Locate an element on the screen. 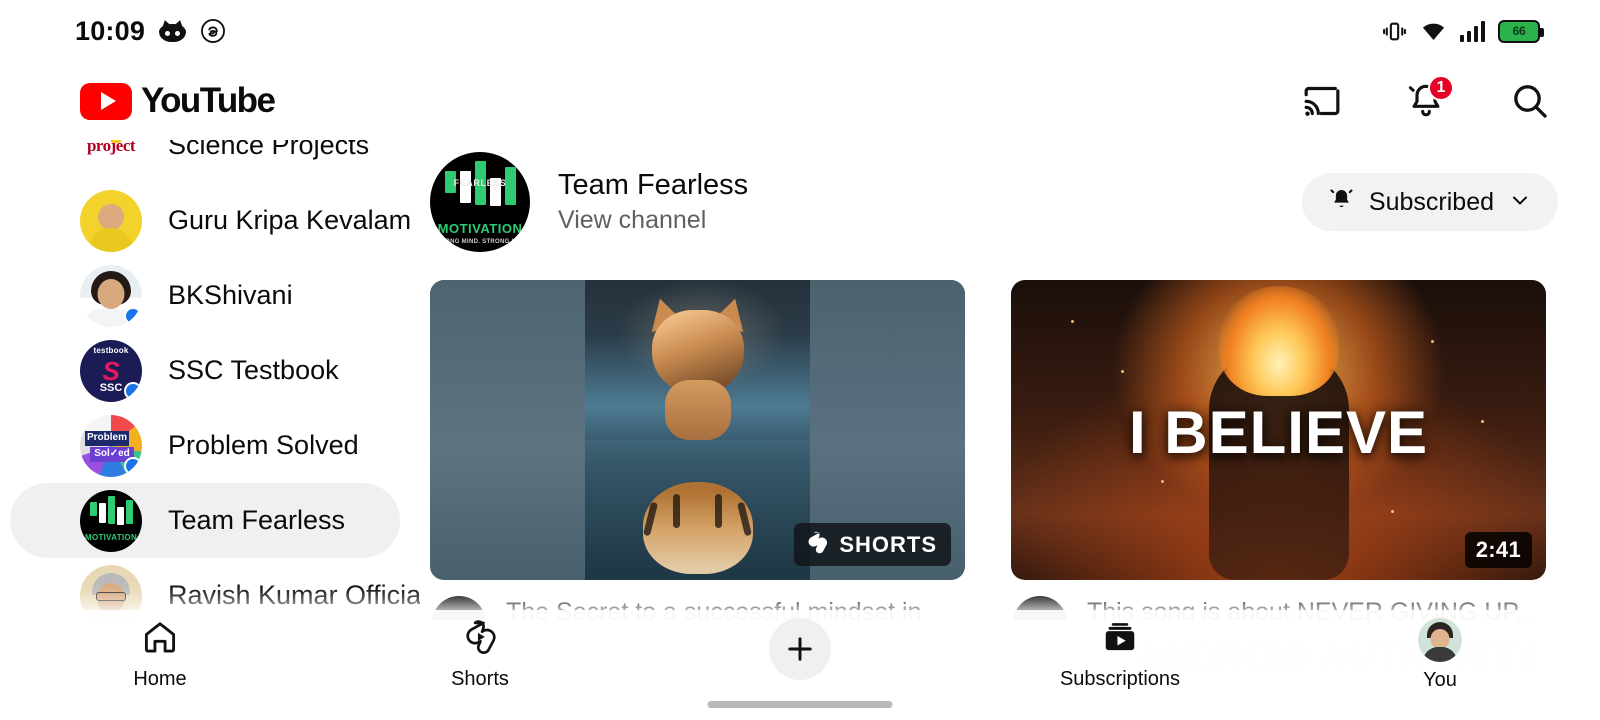 The image size is (1600, 720). channel-name: Team Fearless is located at coordinates (653, 185).